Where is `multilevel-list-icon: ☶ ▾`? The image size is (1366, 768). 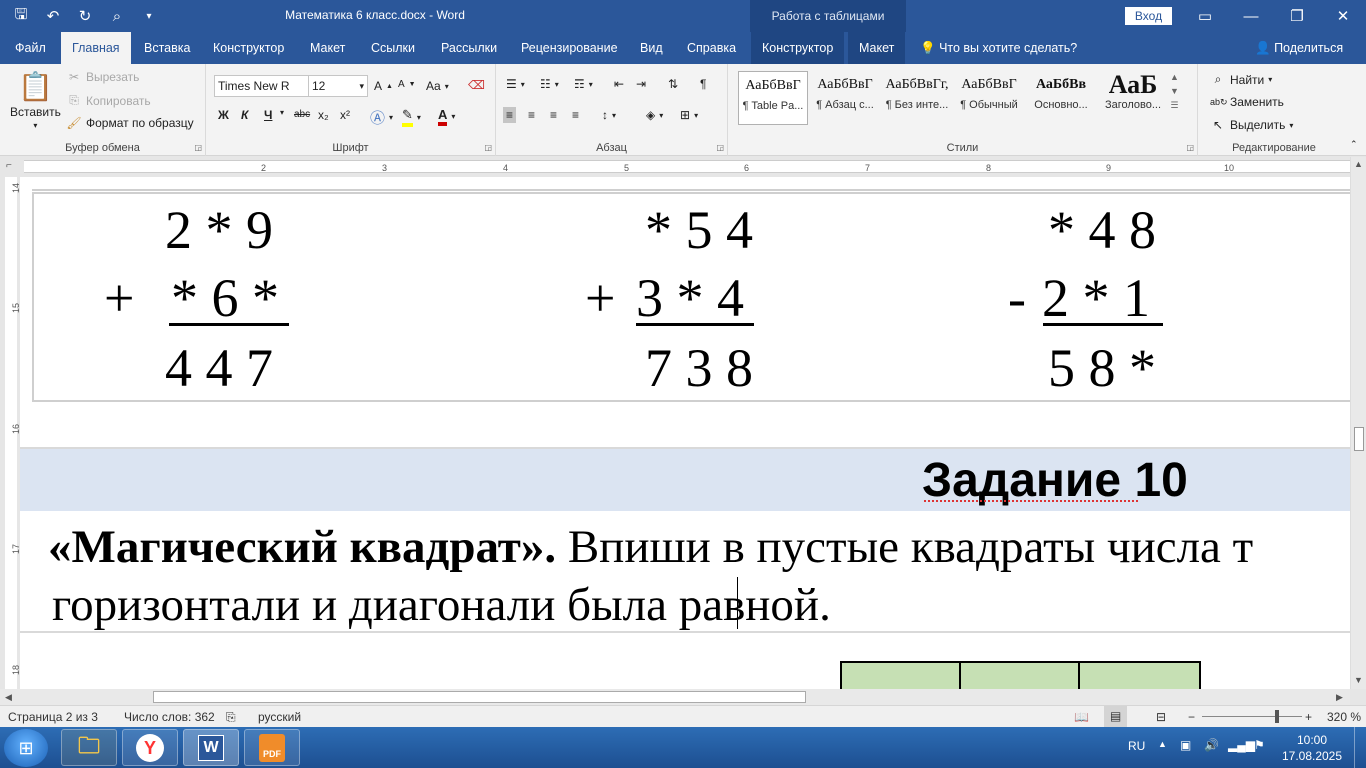 multilevel-list-icon: ☶ ▾ is located at coordinates (583, 84).